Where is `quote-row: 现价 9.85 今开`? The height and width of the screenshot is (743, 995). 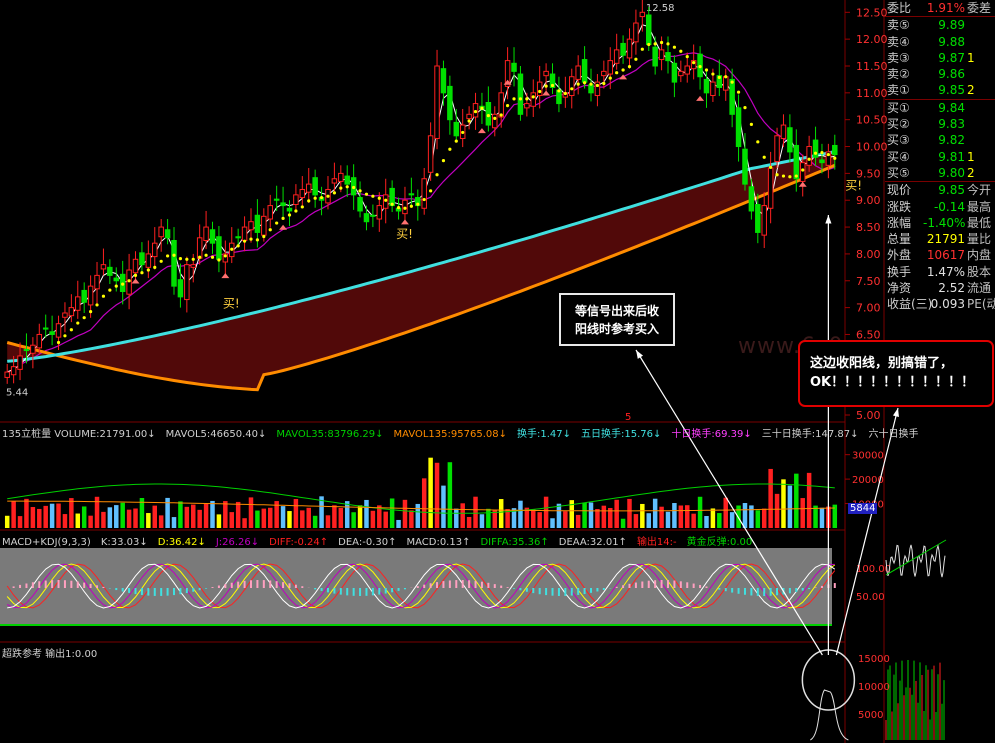 quote-row: 现价 9.85 今开 is located at coordinates (940, 190).